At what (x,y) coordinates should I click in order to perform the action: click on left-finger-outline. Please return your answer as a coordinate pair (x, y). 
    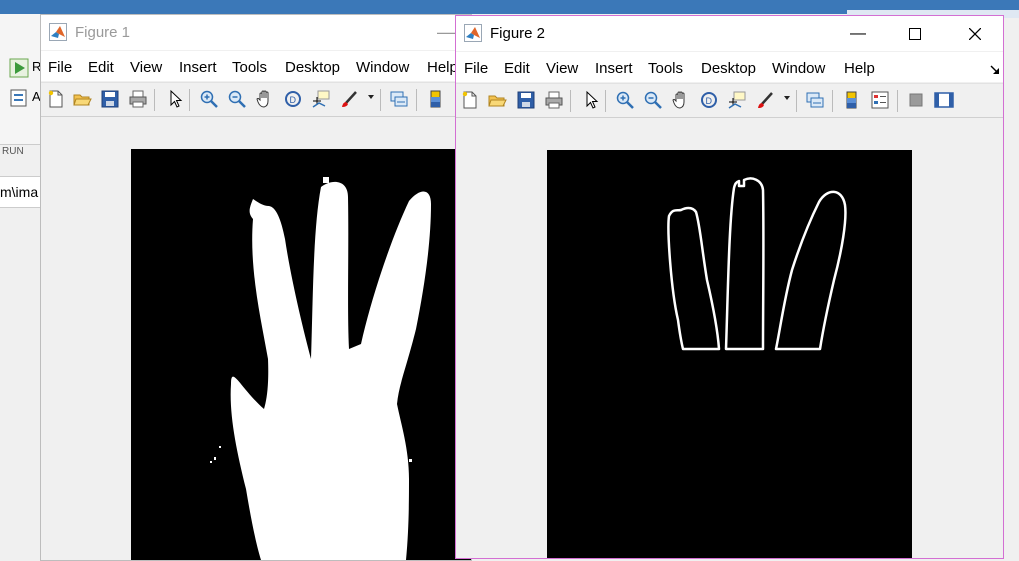
    Looking at the image, I should click on (694, 278).